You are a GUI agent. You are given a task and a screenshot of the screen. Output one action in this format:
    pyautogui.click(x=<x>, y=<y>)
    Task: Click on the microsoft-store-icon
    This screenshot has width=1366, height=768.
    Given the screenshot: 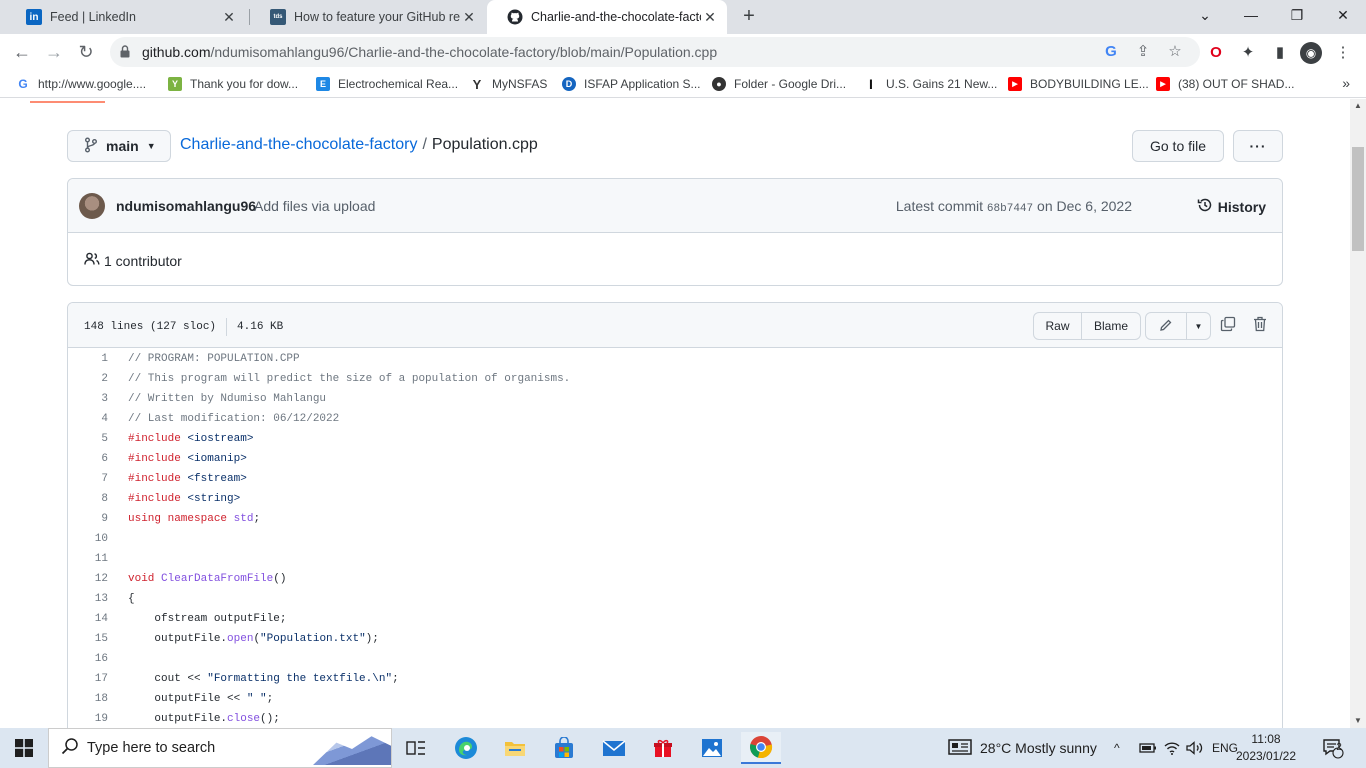 What is the action you would take?
    pyautogui.click(x=564, y=748)
    